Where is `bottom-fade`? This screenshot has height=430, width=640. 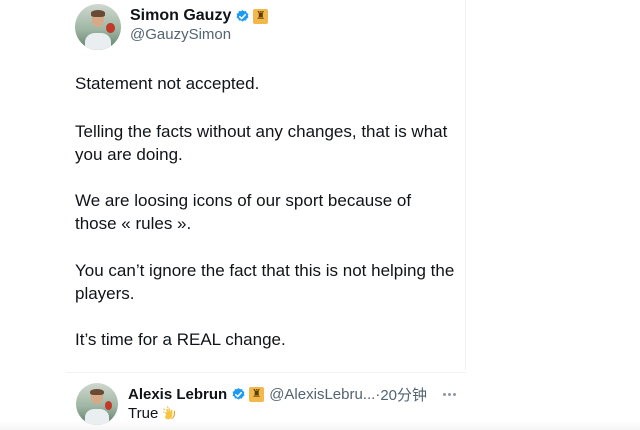 bottom-fade is located at coordinates (320, 425).